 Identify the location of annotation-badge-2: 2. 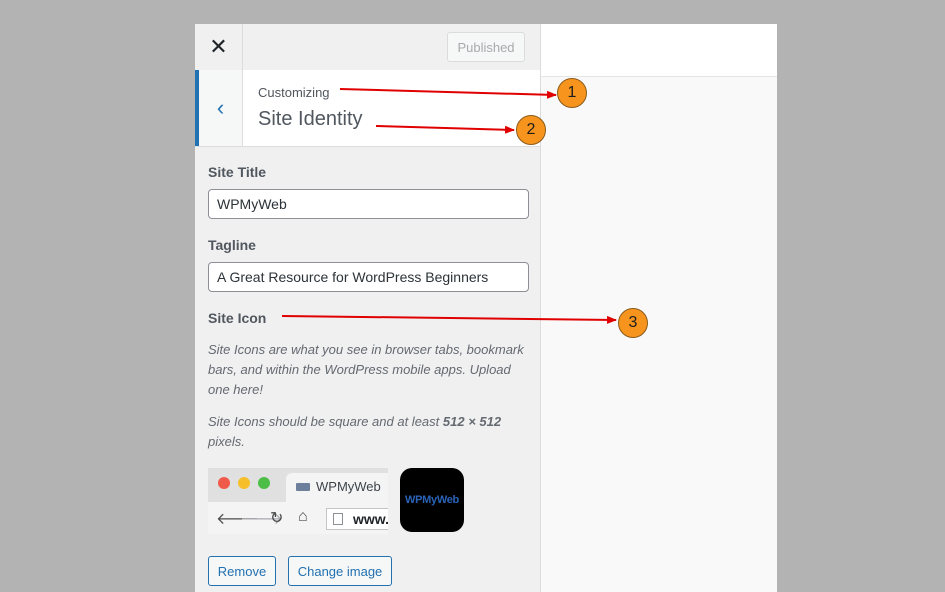
(531, 130).